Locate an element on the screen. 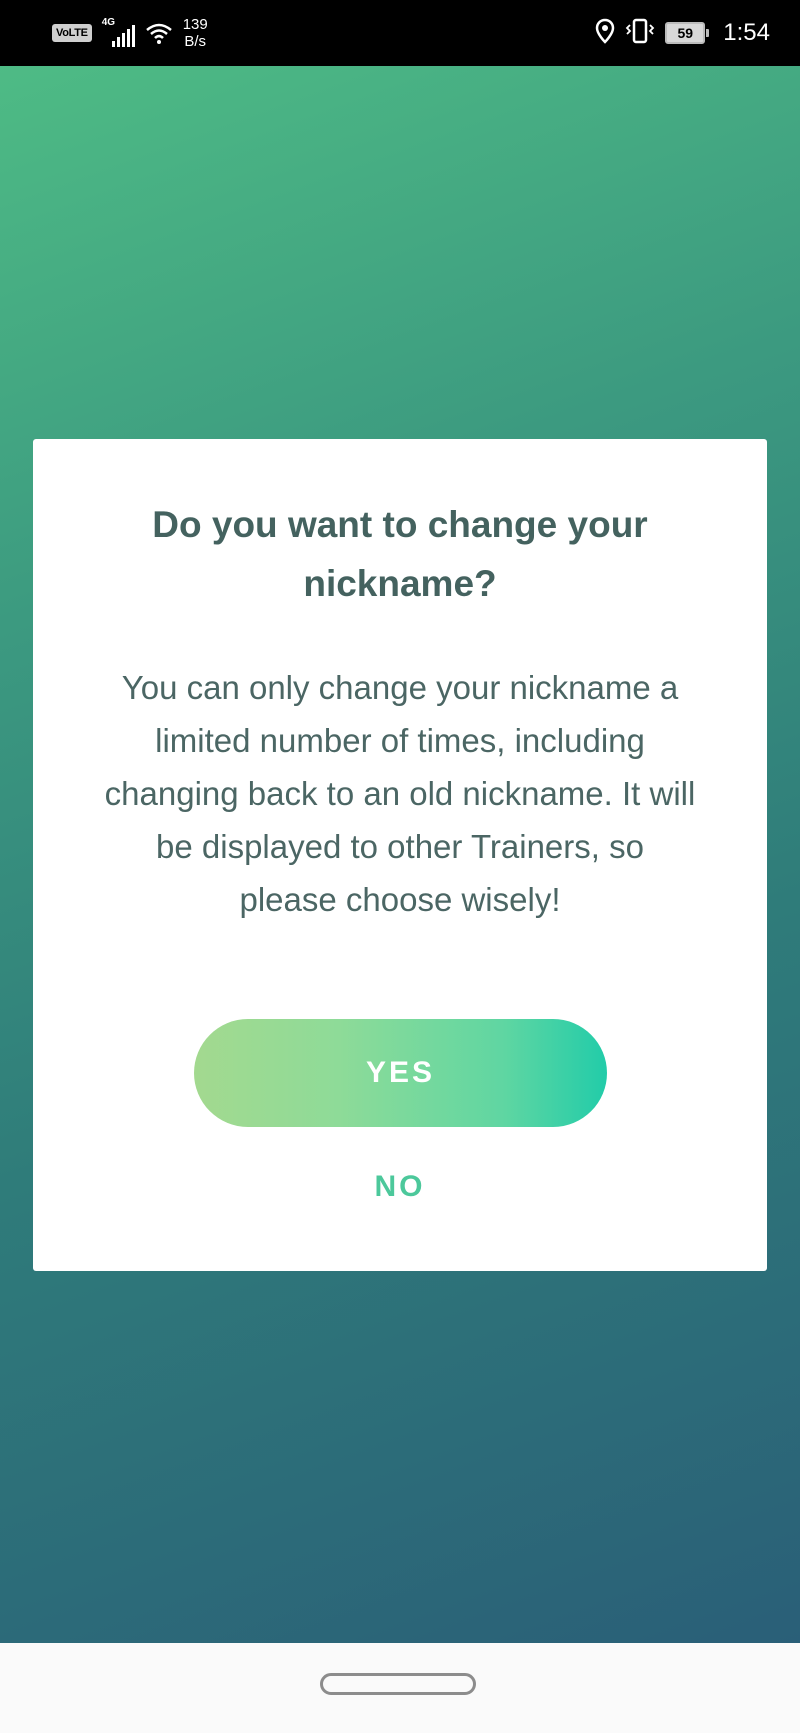 This screenshot has height=1733, width=800. network-type-label: 4G is located at coordinates (108, 22).